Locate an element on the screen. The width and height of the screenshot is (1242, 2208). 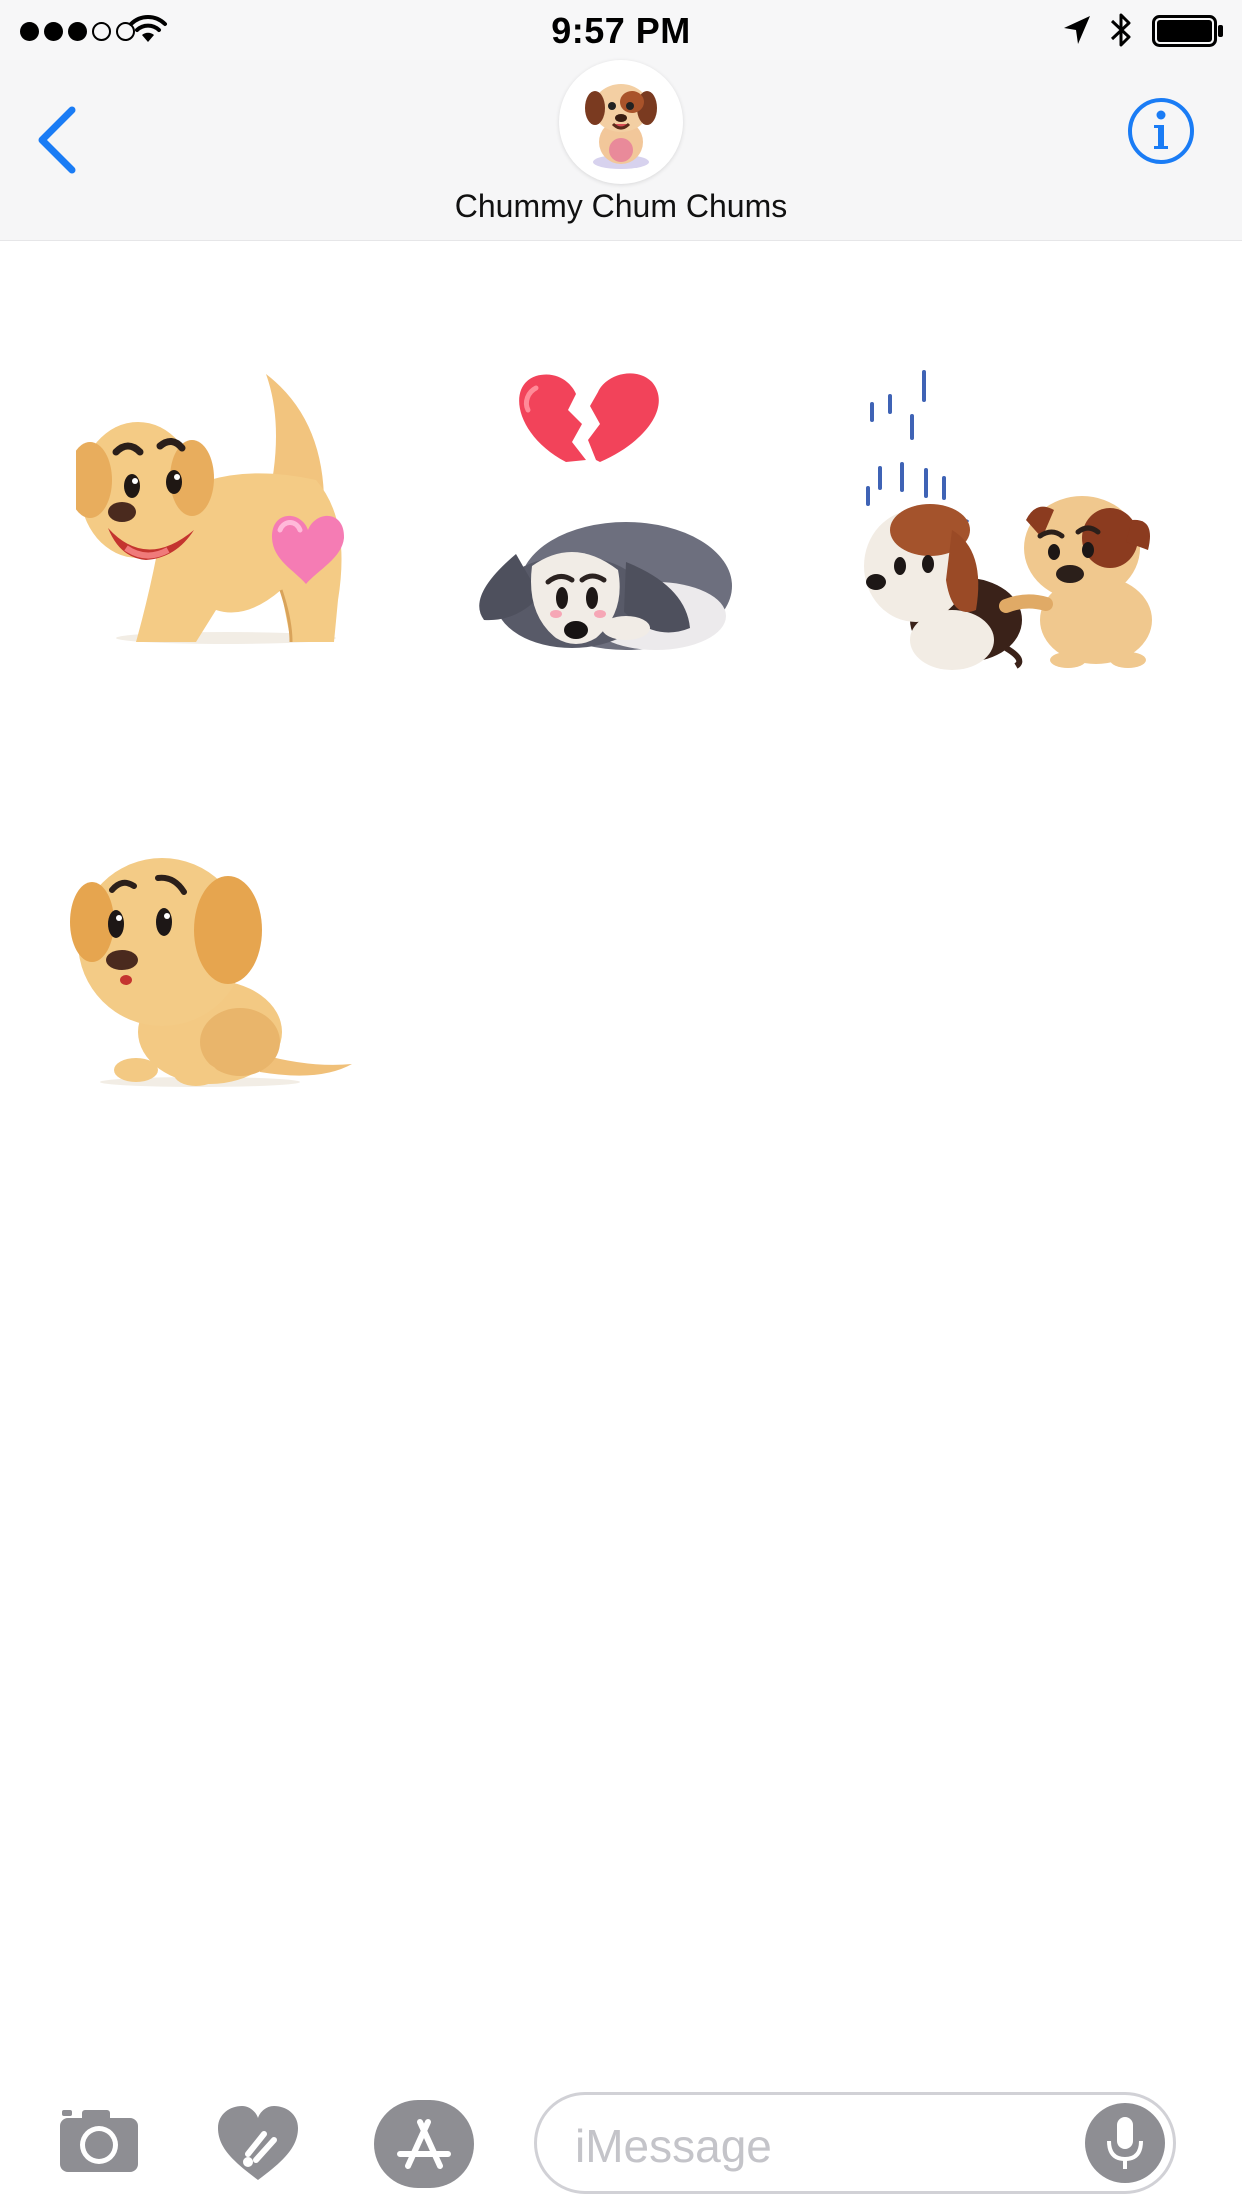
microphone-icon is located at coordinates (1125, 2143).